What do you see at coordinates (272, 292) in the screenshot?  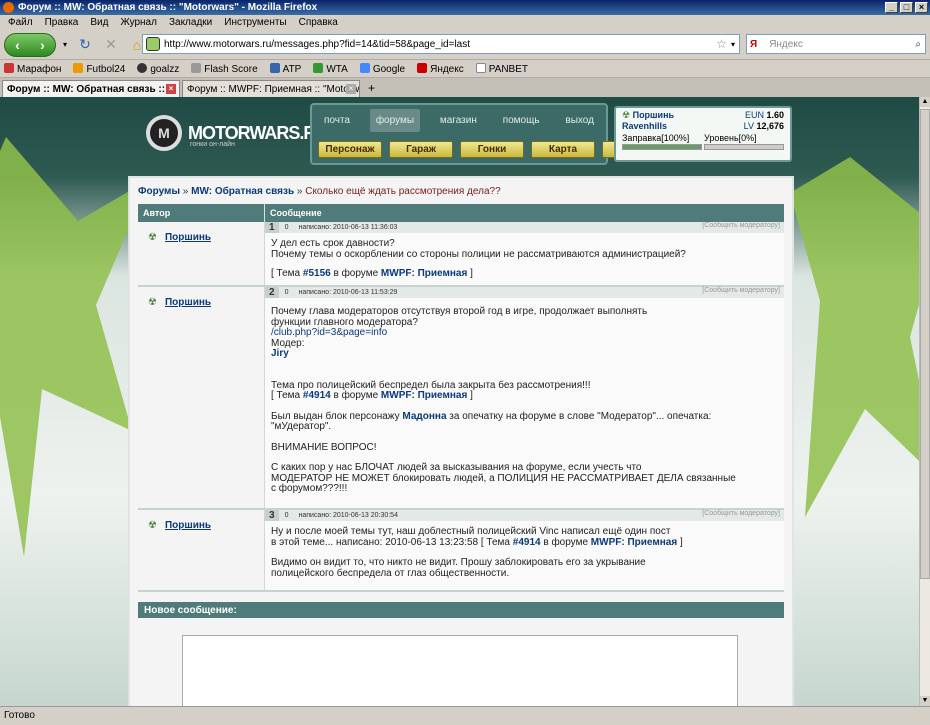 I see `post-number: 2` at bounding box center [272, 292].